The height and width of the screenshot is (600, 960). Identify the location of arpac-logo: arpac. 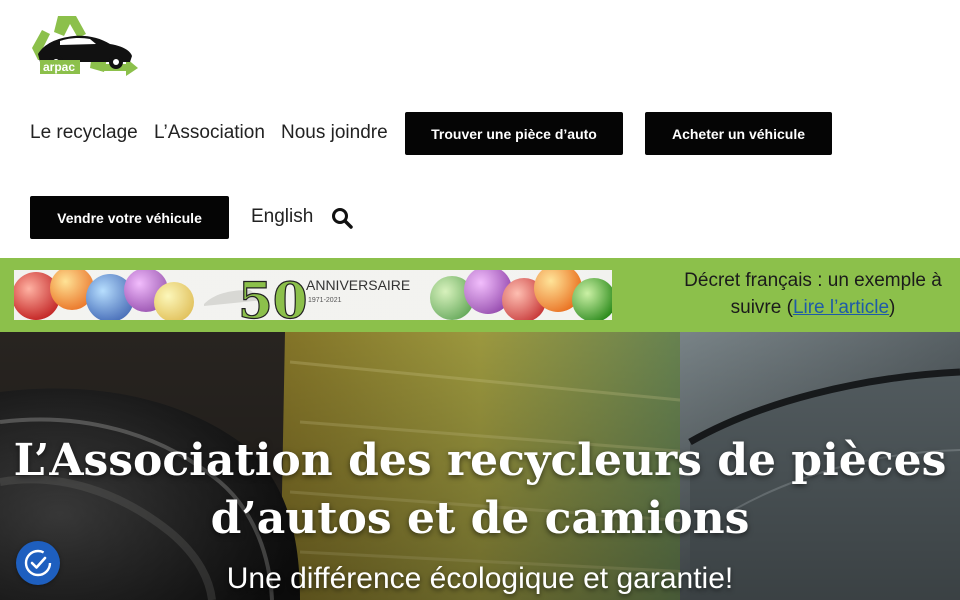
(85, 45).